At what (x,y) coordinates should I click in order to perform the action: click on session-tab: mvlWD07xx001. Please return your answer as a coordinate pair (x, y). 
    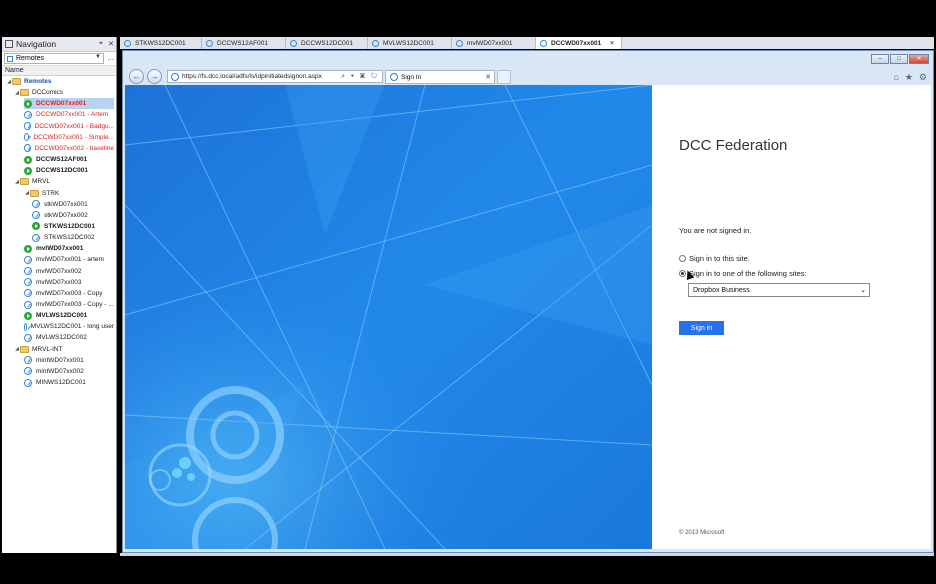
    Looking at the image, I should click on (494, 43).